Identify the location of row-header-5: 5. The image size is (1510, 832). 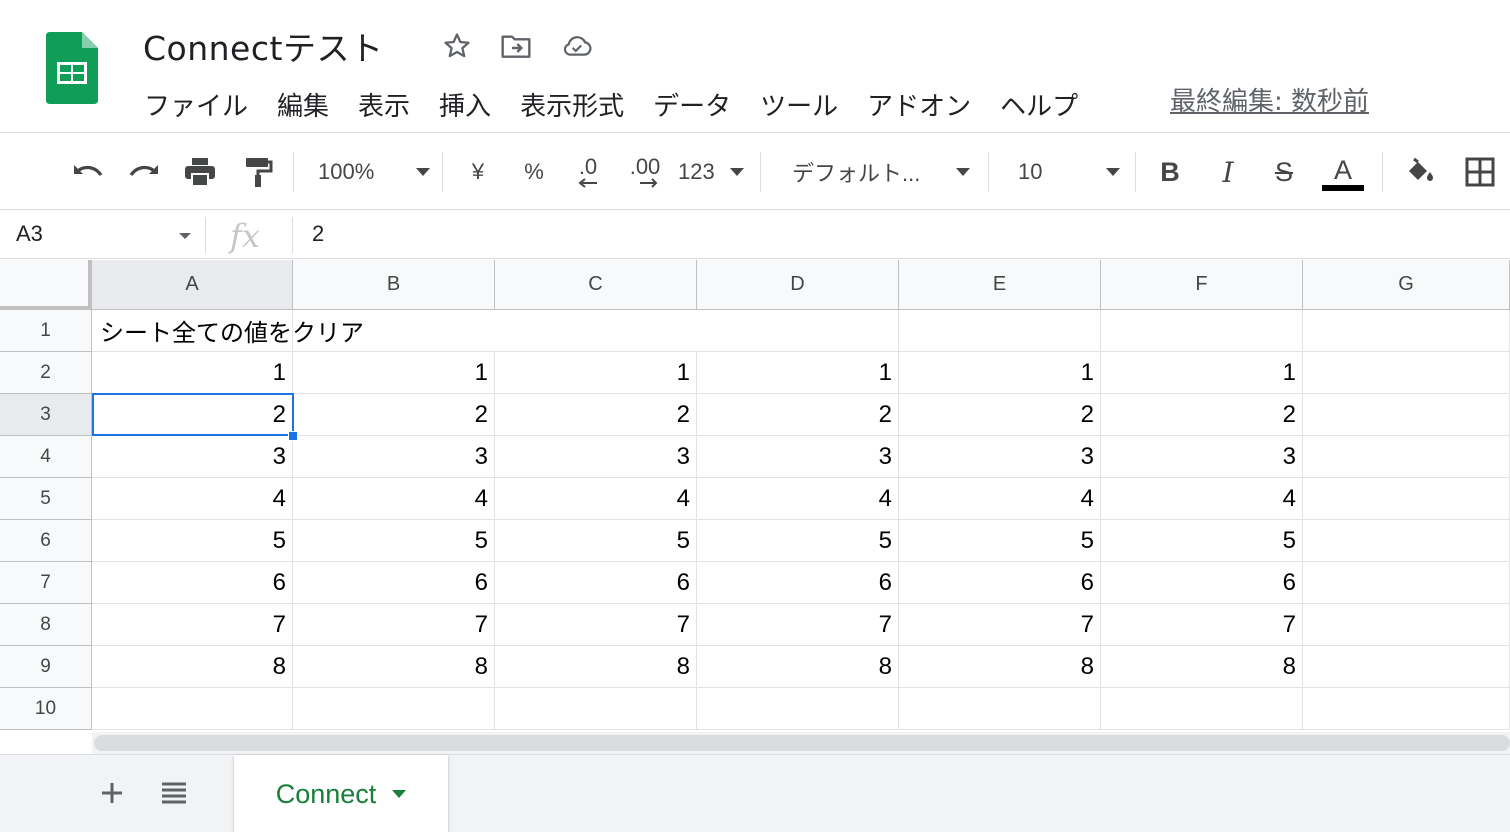
(46, 499).